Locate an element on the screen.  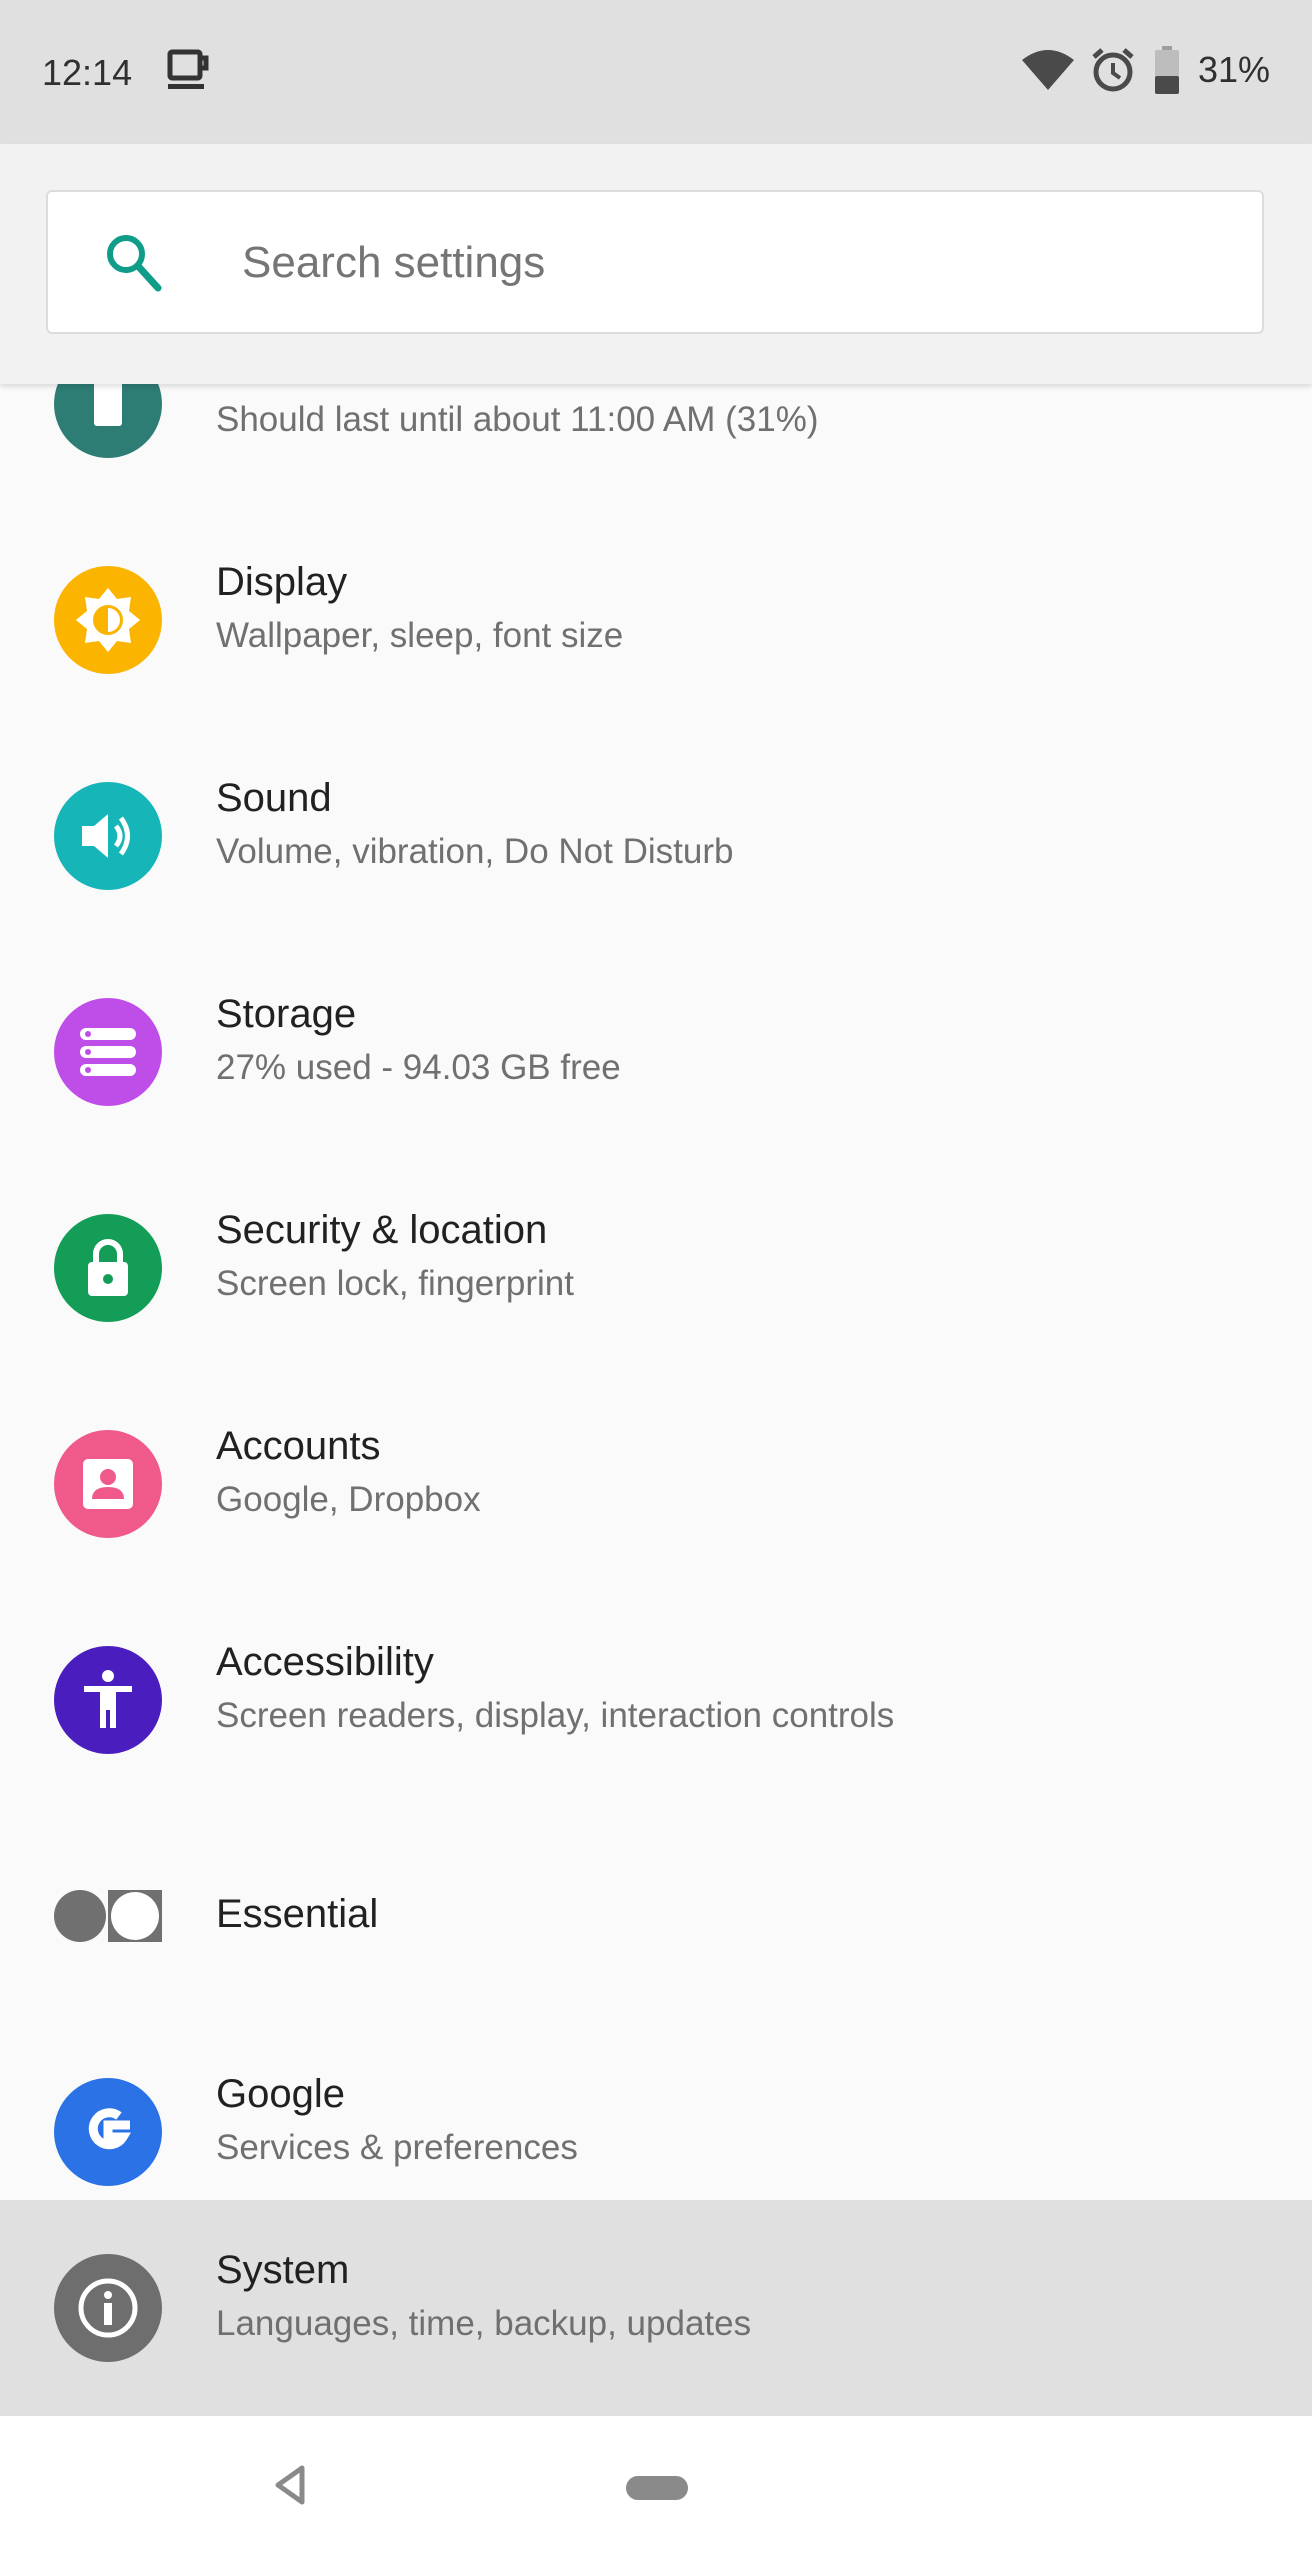
brightness-icon is located at coordinates (108, 620).